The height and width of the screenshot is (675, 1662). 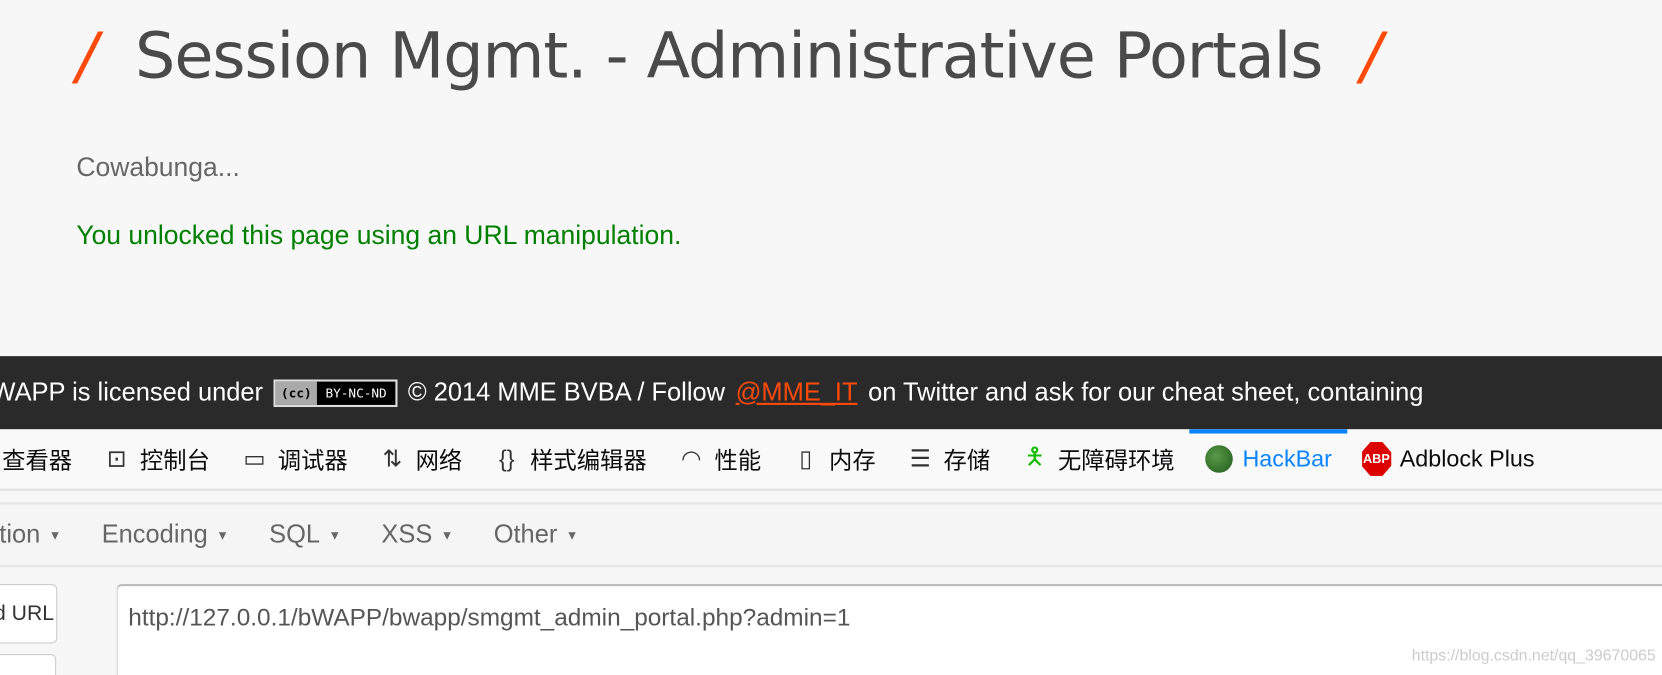 What do you see at coordinates (1219, 459) in the screenshot?
I see `hackbar-icon` at bounding box center [1219, 459].